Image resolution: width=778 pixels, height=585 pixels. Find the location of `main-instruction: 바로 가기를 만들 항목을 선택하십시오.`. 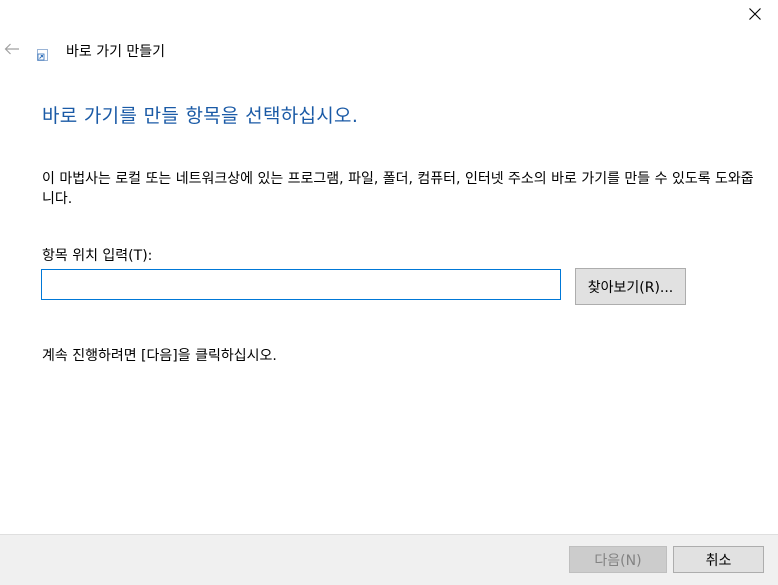

main-instruction: 바로 가기를 만들 항목을 선택하십시오. is located at coordinates (200, 116).